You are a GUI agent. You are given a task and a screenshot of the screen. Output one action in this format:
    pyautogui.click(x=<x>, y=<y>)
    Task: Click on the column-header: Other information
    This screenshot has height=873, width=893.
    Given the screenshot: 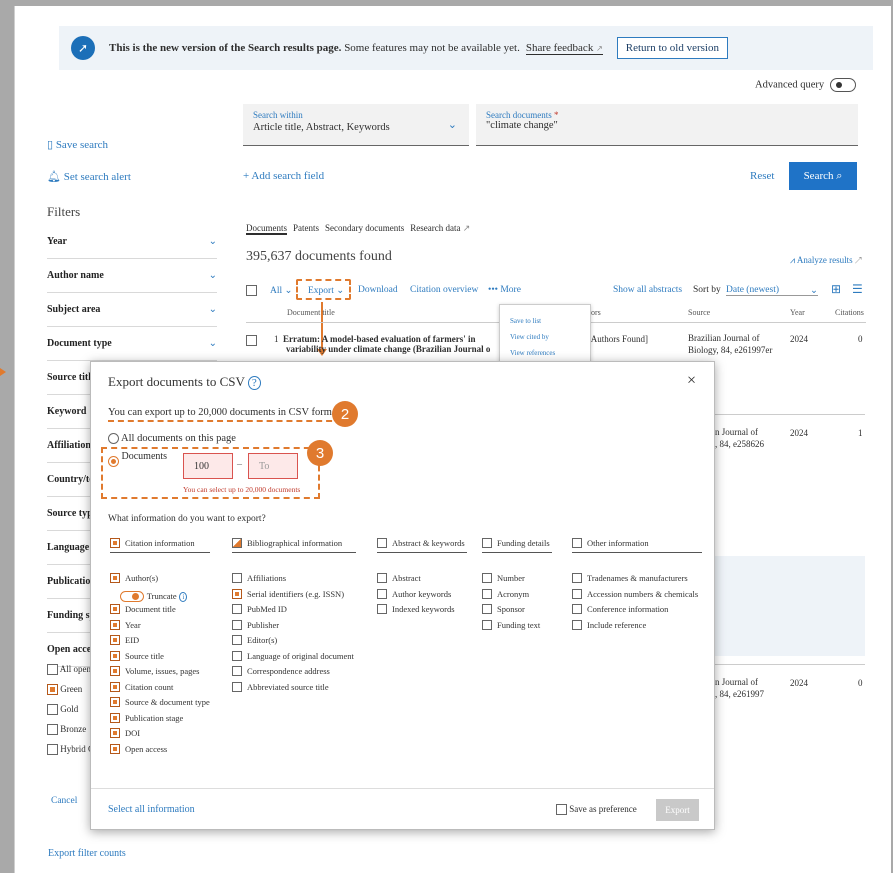 What is the action you would take?
    pyautogui.click(x=637, y=545)
    